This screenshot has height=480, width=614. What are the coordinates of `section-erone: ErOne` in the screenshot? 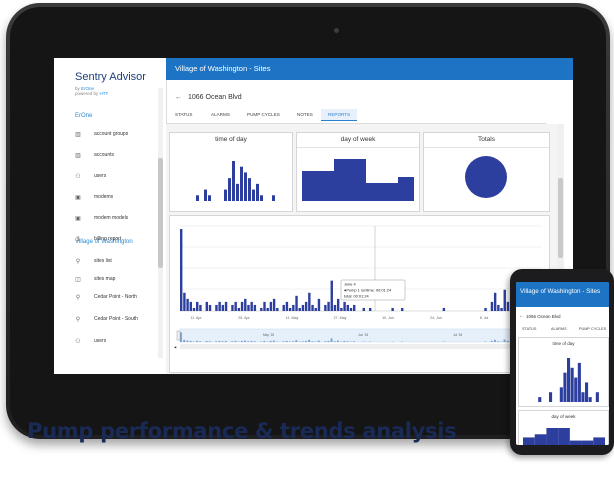 It's located at (83, 116).